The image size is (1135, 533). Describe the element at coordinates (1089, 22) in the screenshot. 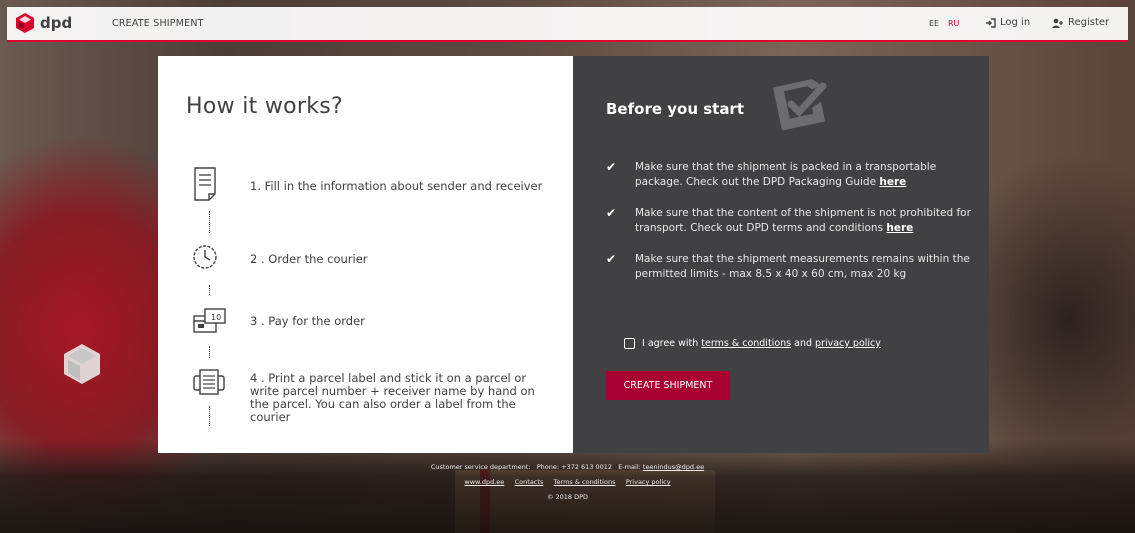

I see `register-label: Register` at that location.